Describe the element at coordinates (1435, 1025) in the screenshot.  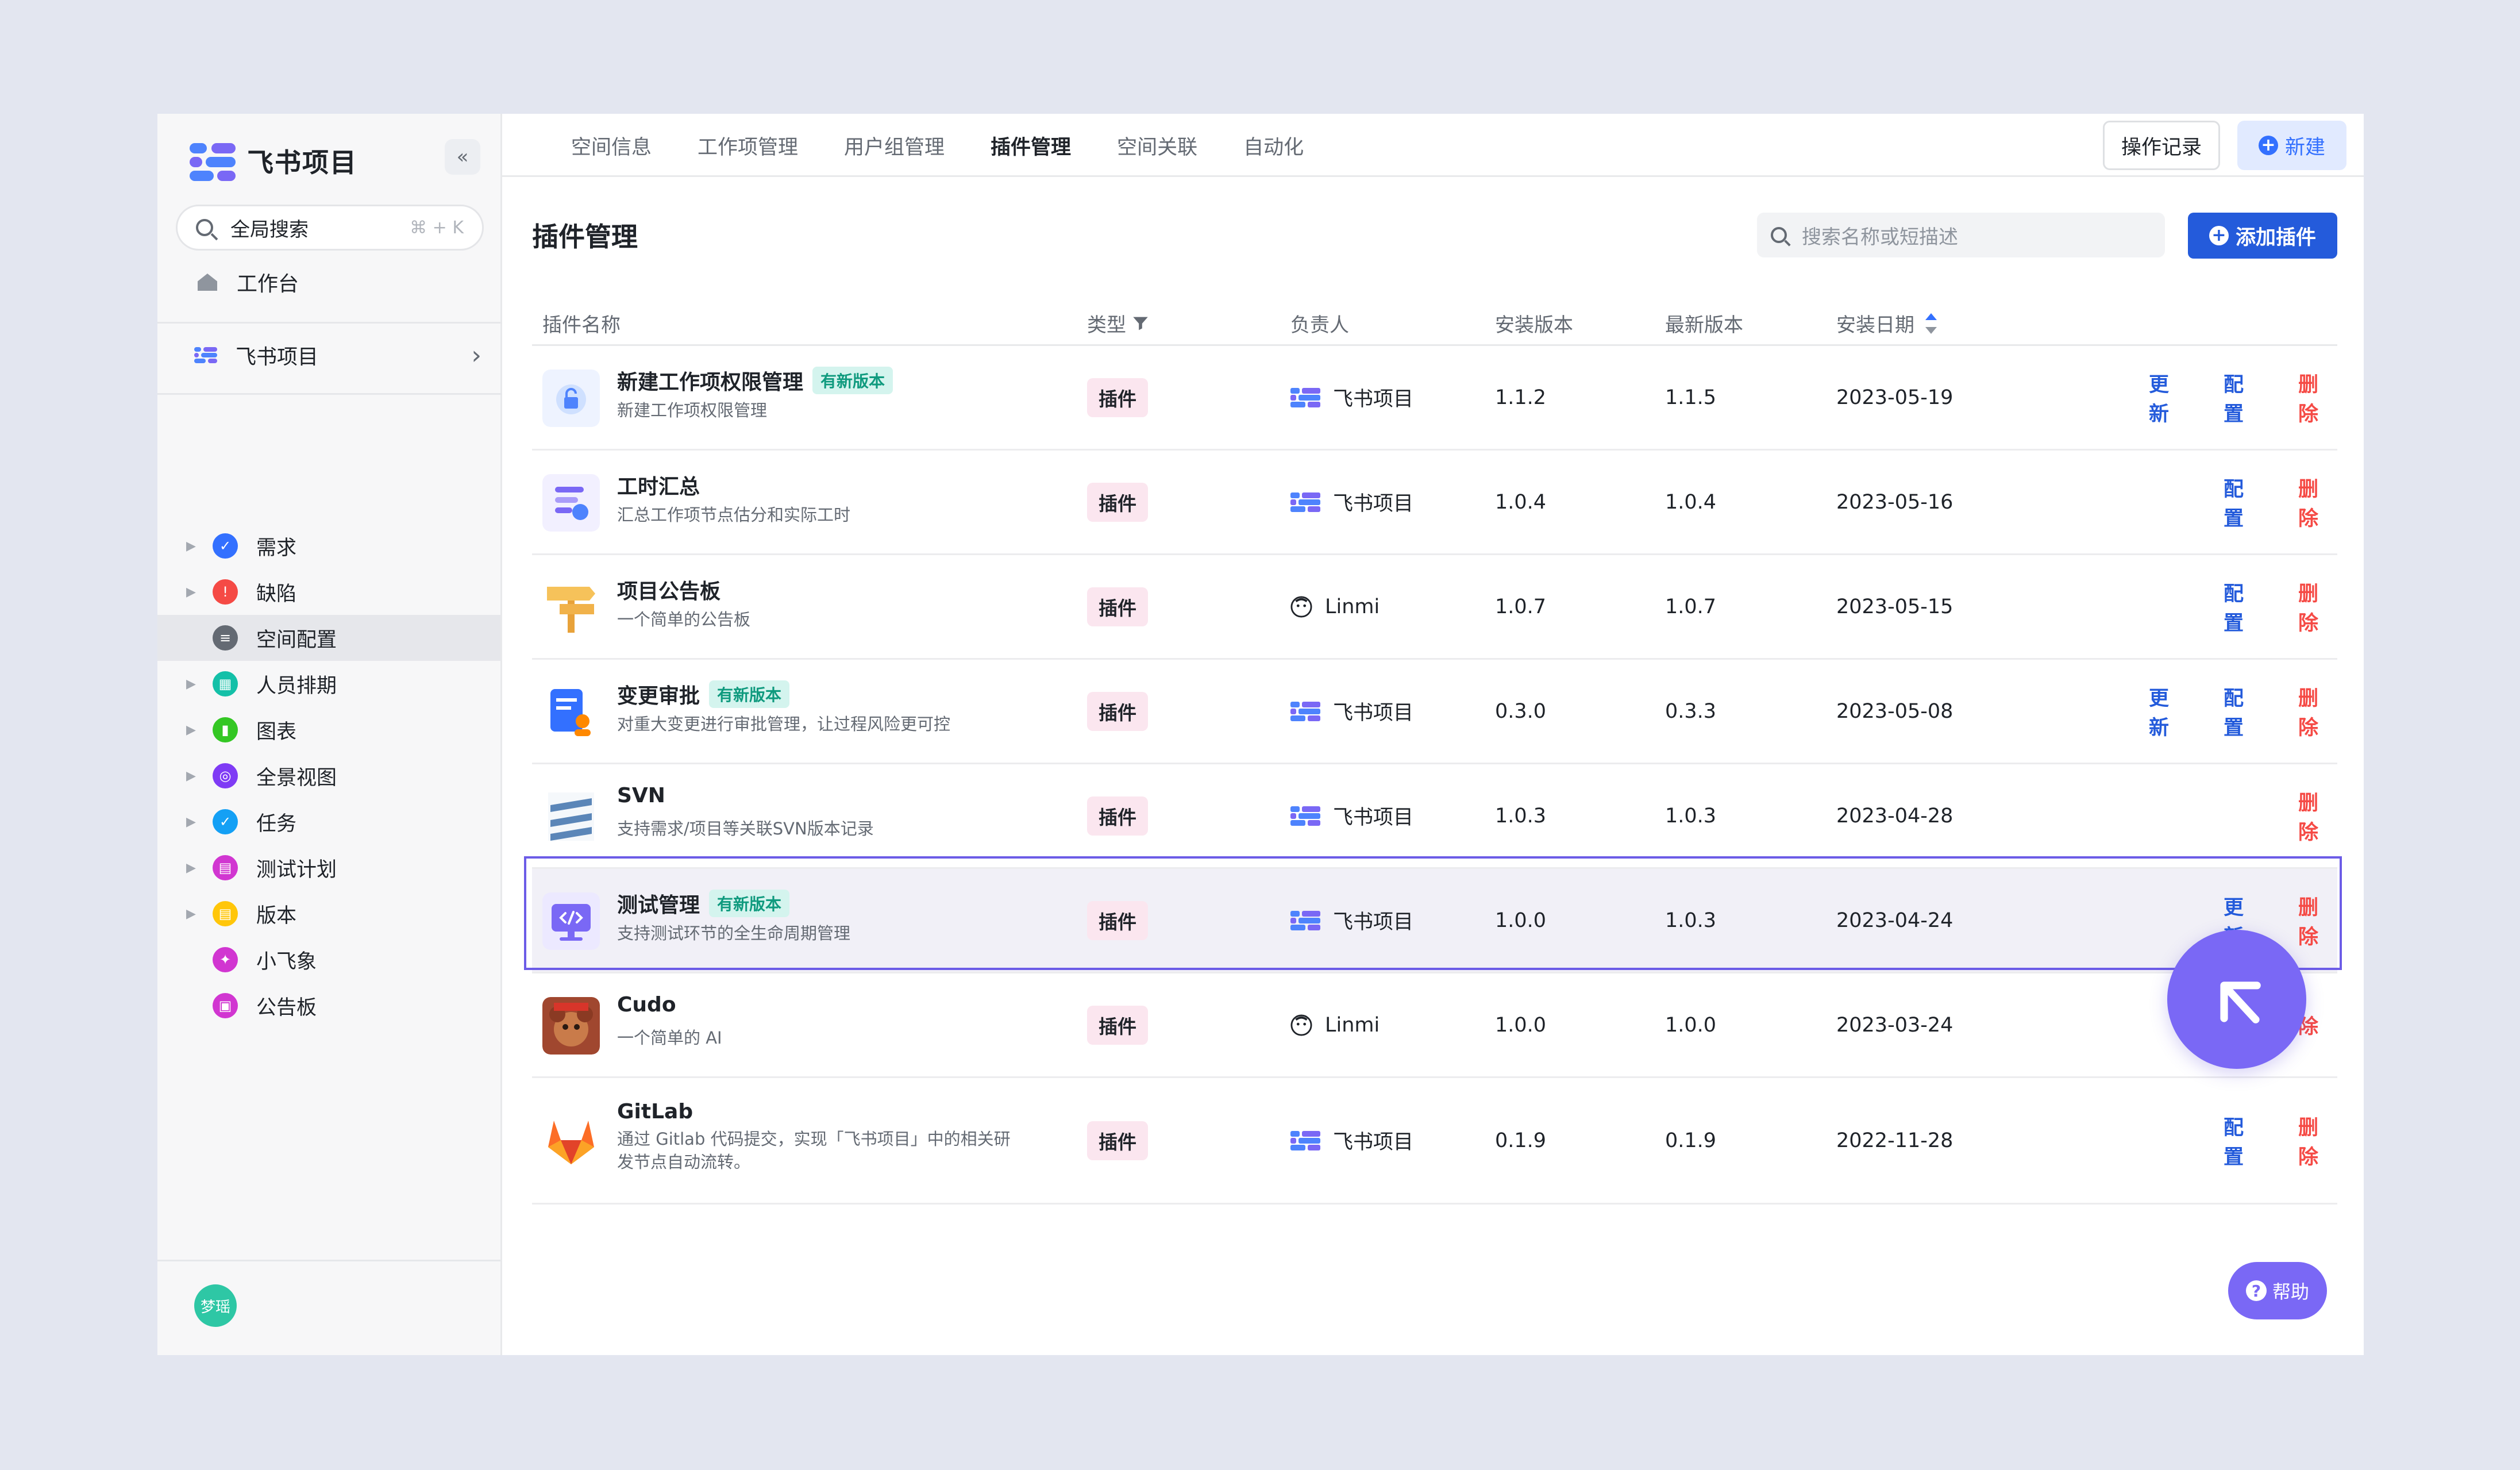
I see `table-row: Cudo 一个简单的 AI 插件 Linmi 1.0.0 1.0.0 2023-03-24 除` at that location.